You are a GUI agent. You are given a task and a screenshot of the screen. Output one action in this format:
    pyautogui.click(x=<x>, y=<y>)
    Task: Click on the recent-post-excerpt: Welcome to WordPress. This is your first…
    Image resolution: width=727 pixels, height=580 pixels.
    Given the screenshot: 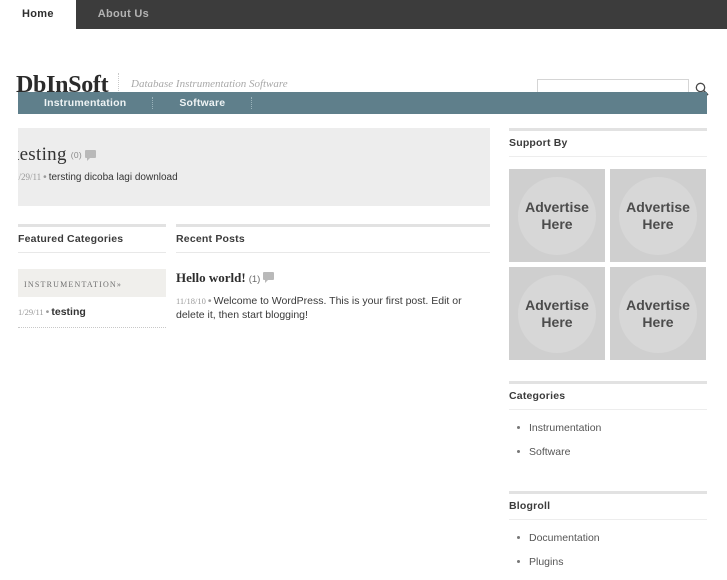 What is the action you would take?
    pyautogui.click(x=319, y=308)
    